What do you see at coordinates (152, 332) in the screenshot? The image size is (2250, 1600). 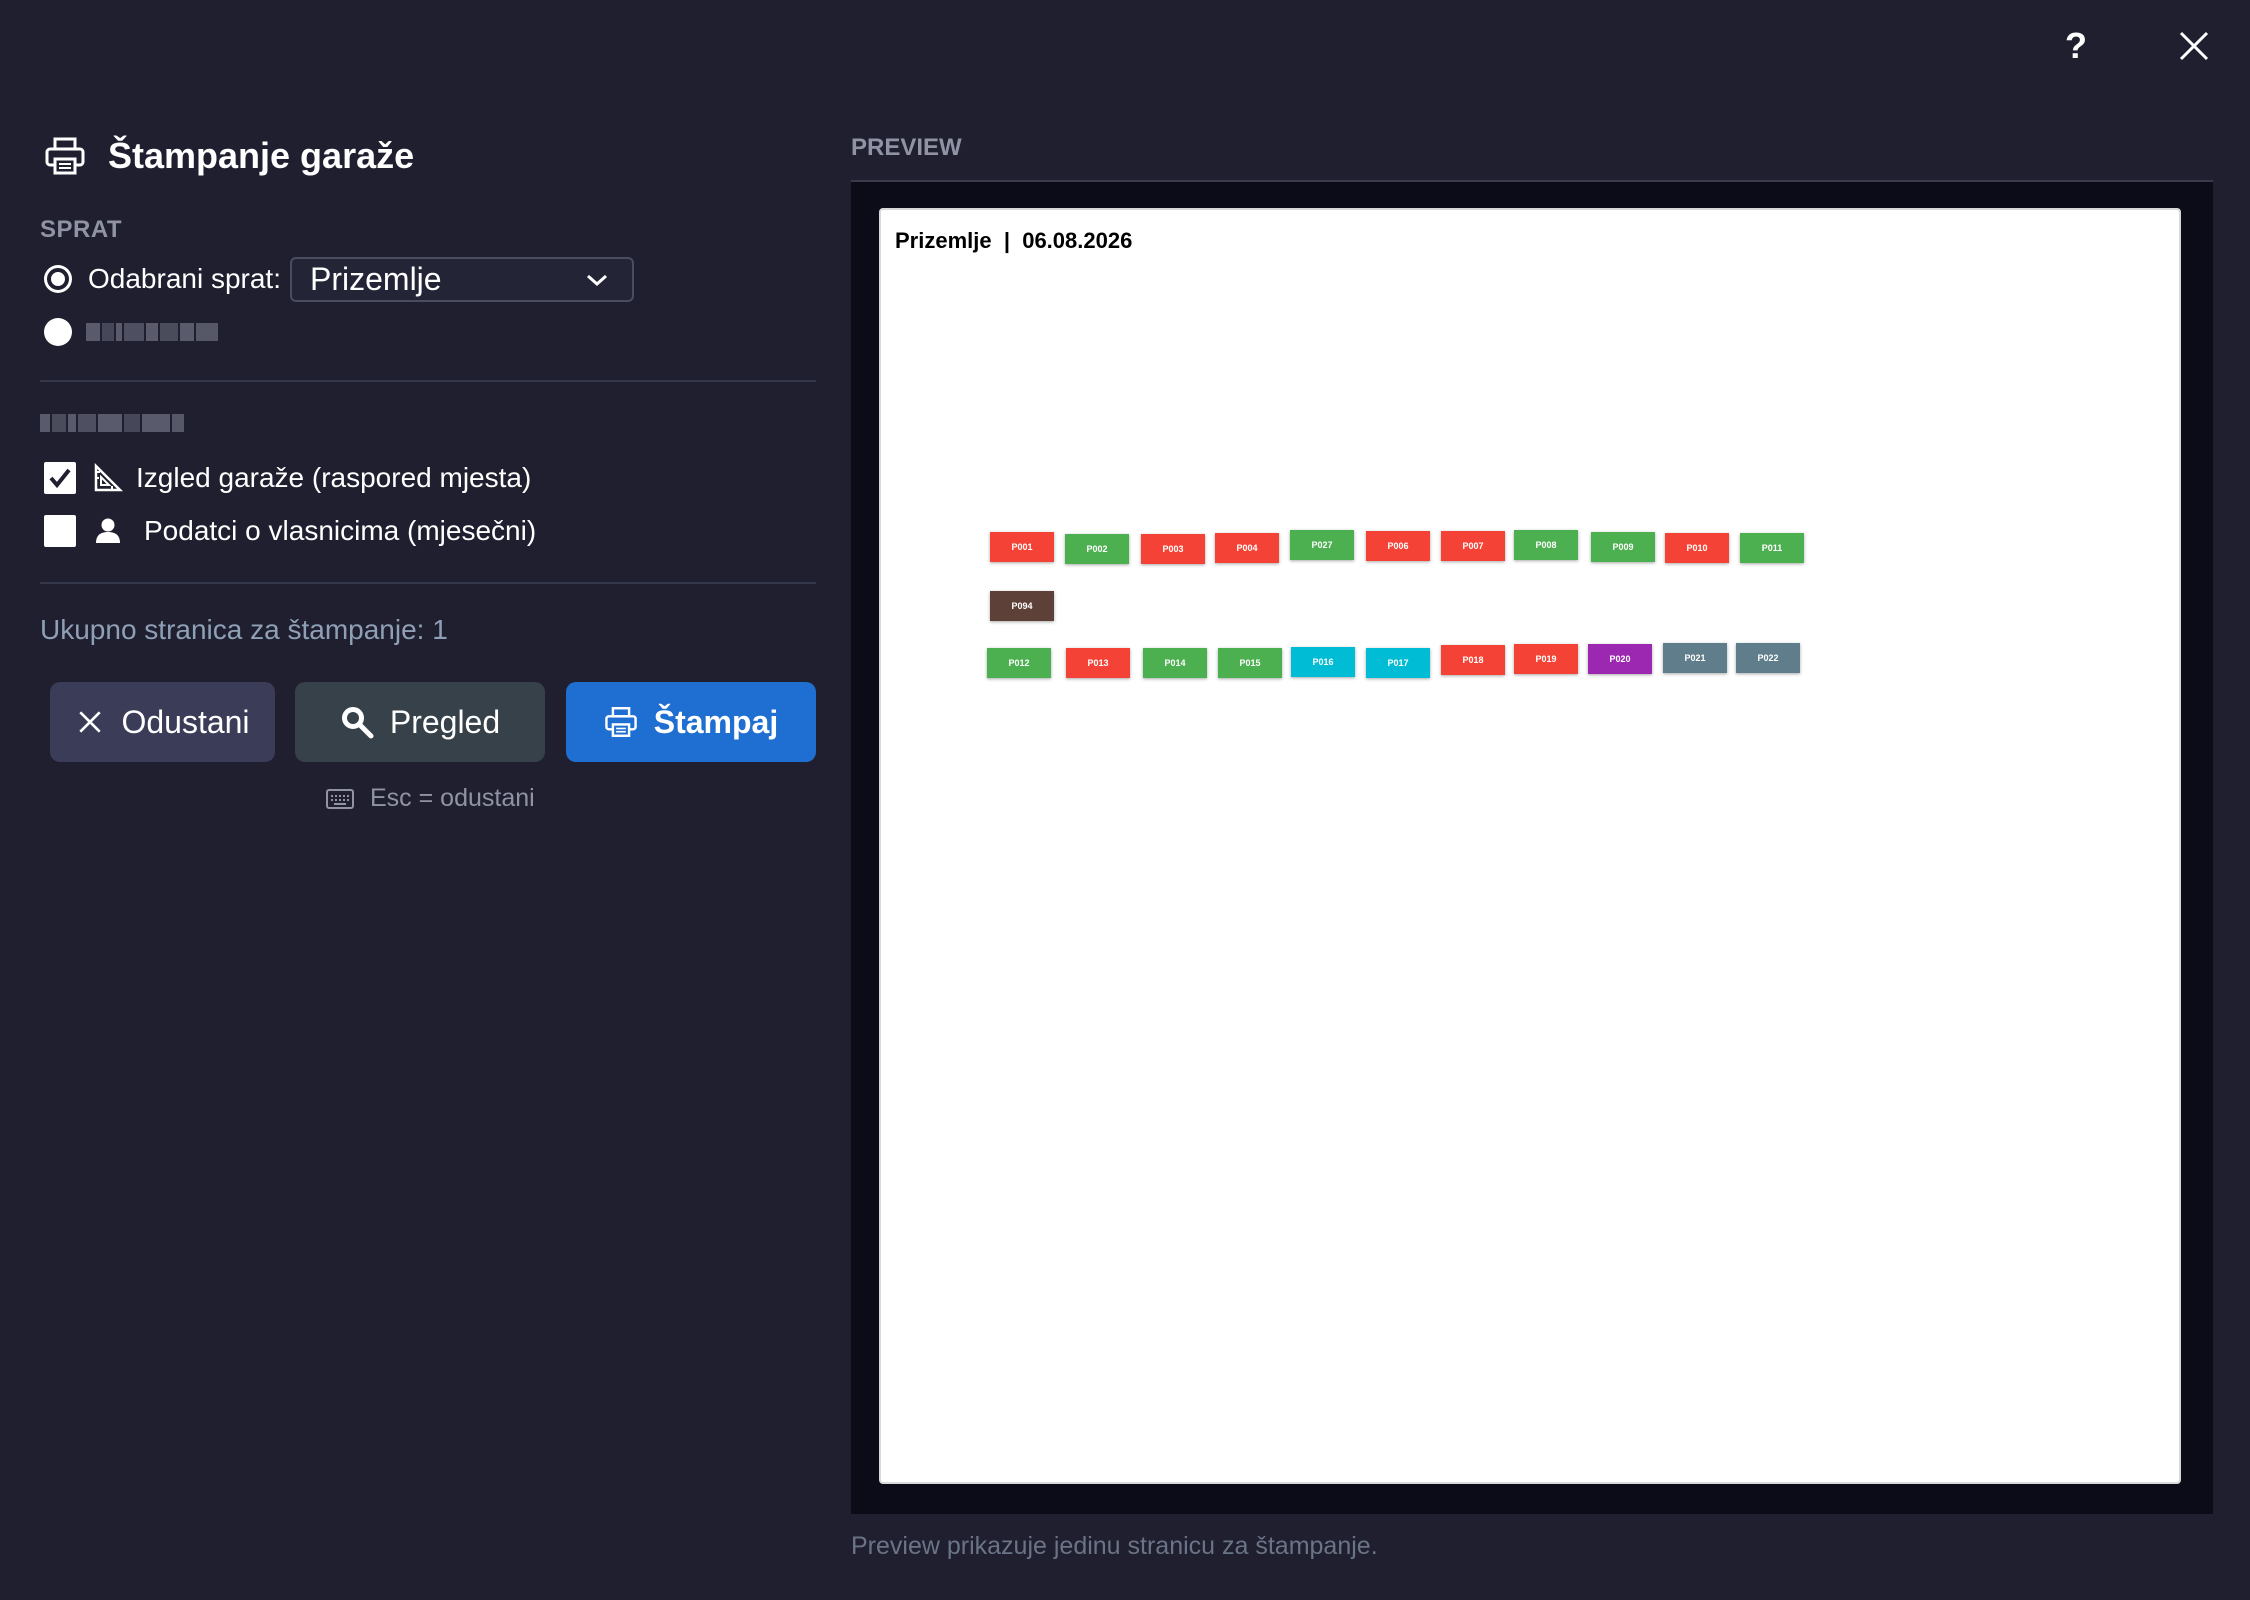 I see `redacted-label` at bounding box center [152, 332].